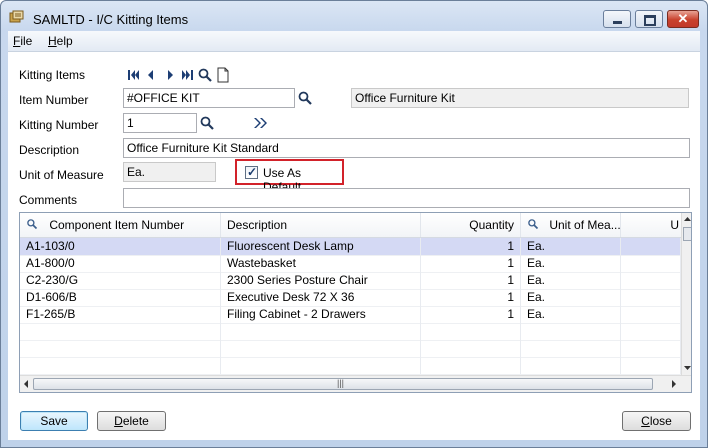 Image resolution: width=708 pixels, height=448 pixels. What do you see at coordinates (321, 314) in the screenshot?
I see `table-cell: Filing Cabinet - 2 Drawers` at bounding box center [321, 314].